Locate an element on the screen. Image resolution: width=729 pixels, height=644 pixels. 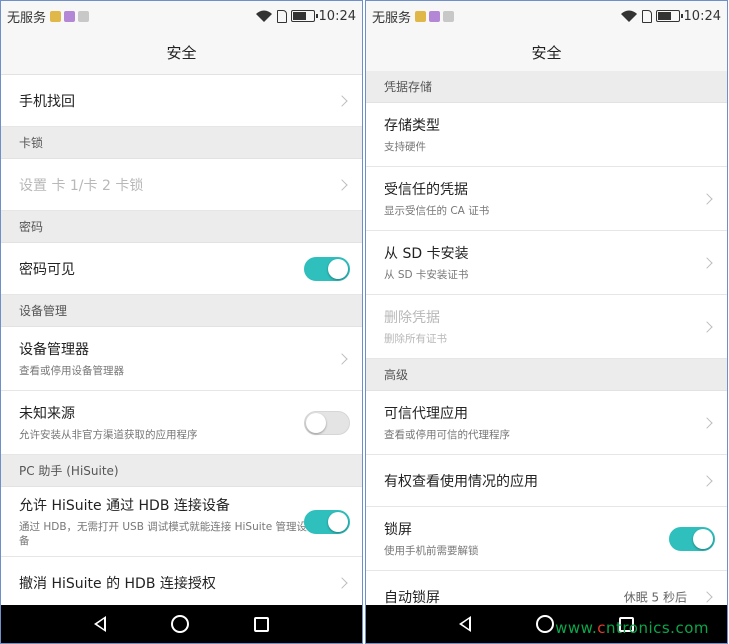
row-title: 密码可见 is located at coordinates (47, 269).